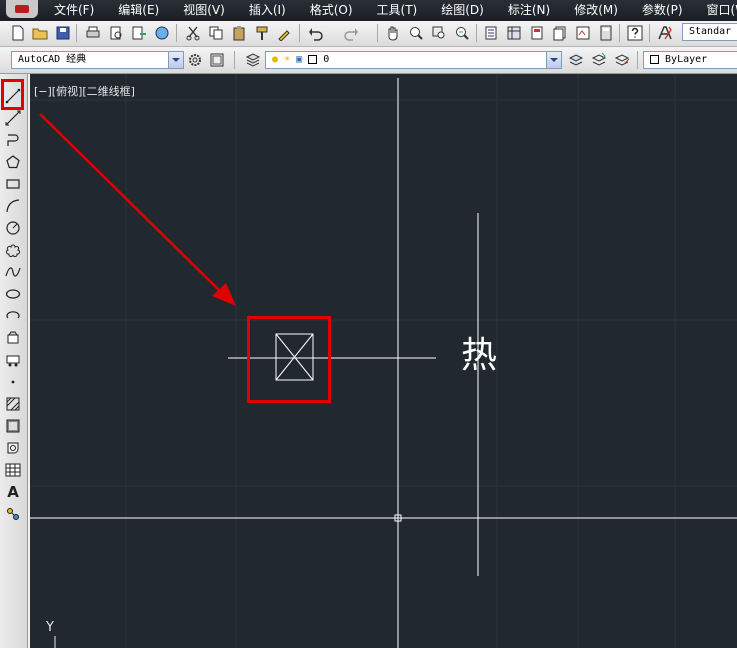  I want to click on zoom-previous-icon, so click(462, 33).